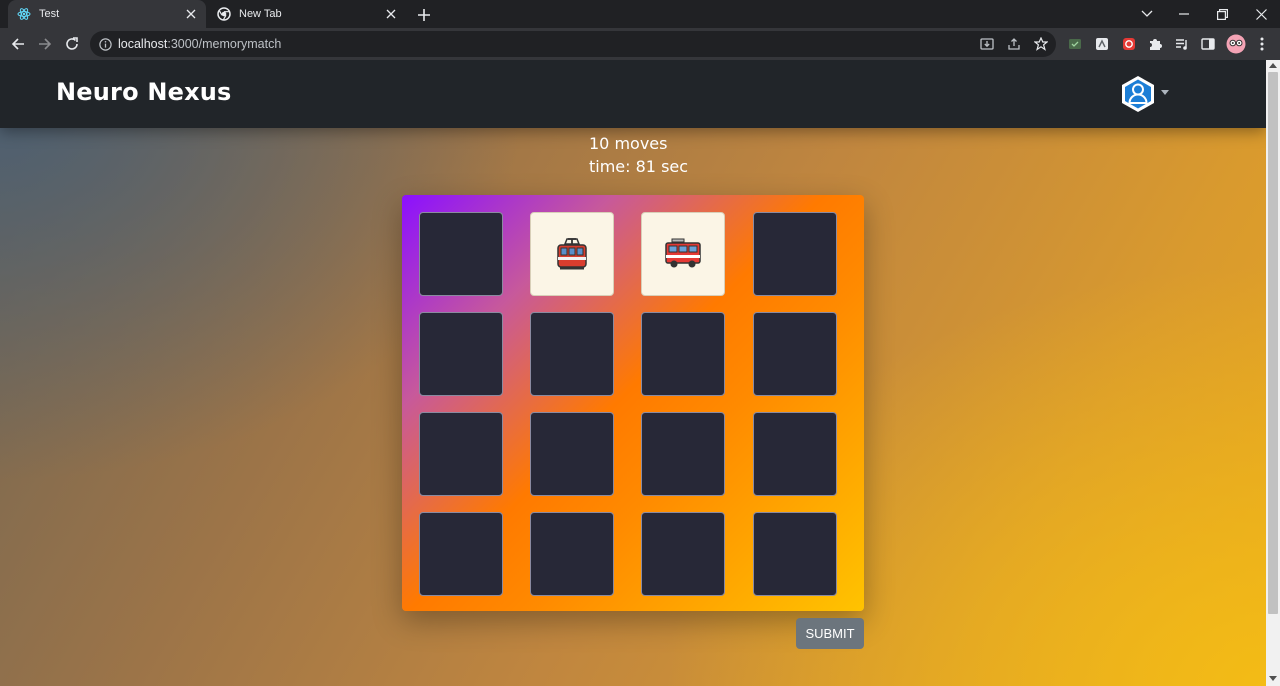  Describe the element at coordinates (1262, 44) in the screenshot. I see `kebab-menu-icon` at that location.